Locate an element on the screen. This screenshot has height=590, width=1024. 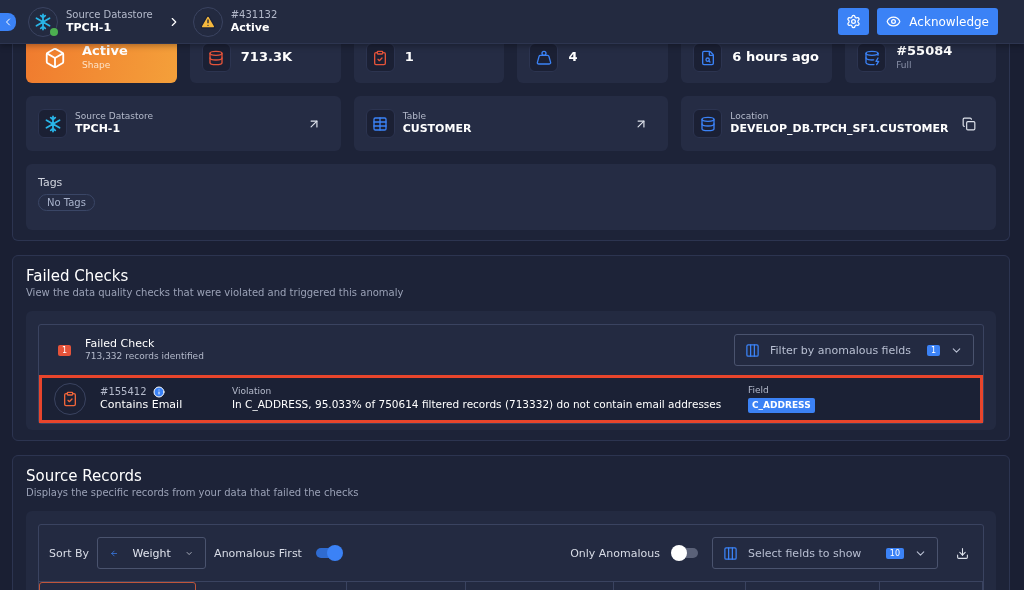
group-title: Failed Check is located at coordinates (120, 344).